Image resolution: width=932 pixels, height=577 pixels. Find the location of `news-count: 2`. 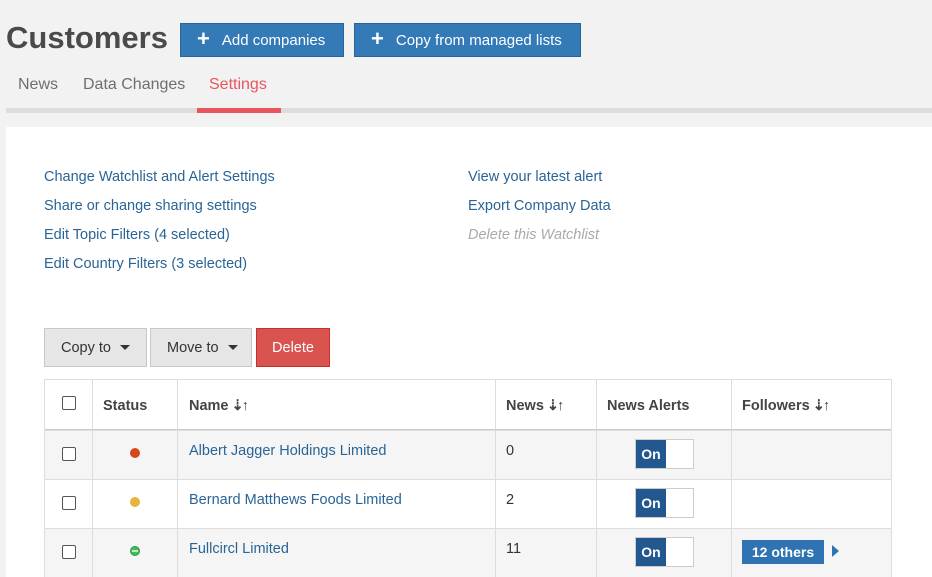

news-count: 2 is located at coordinates (510, 500).